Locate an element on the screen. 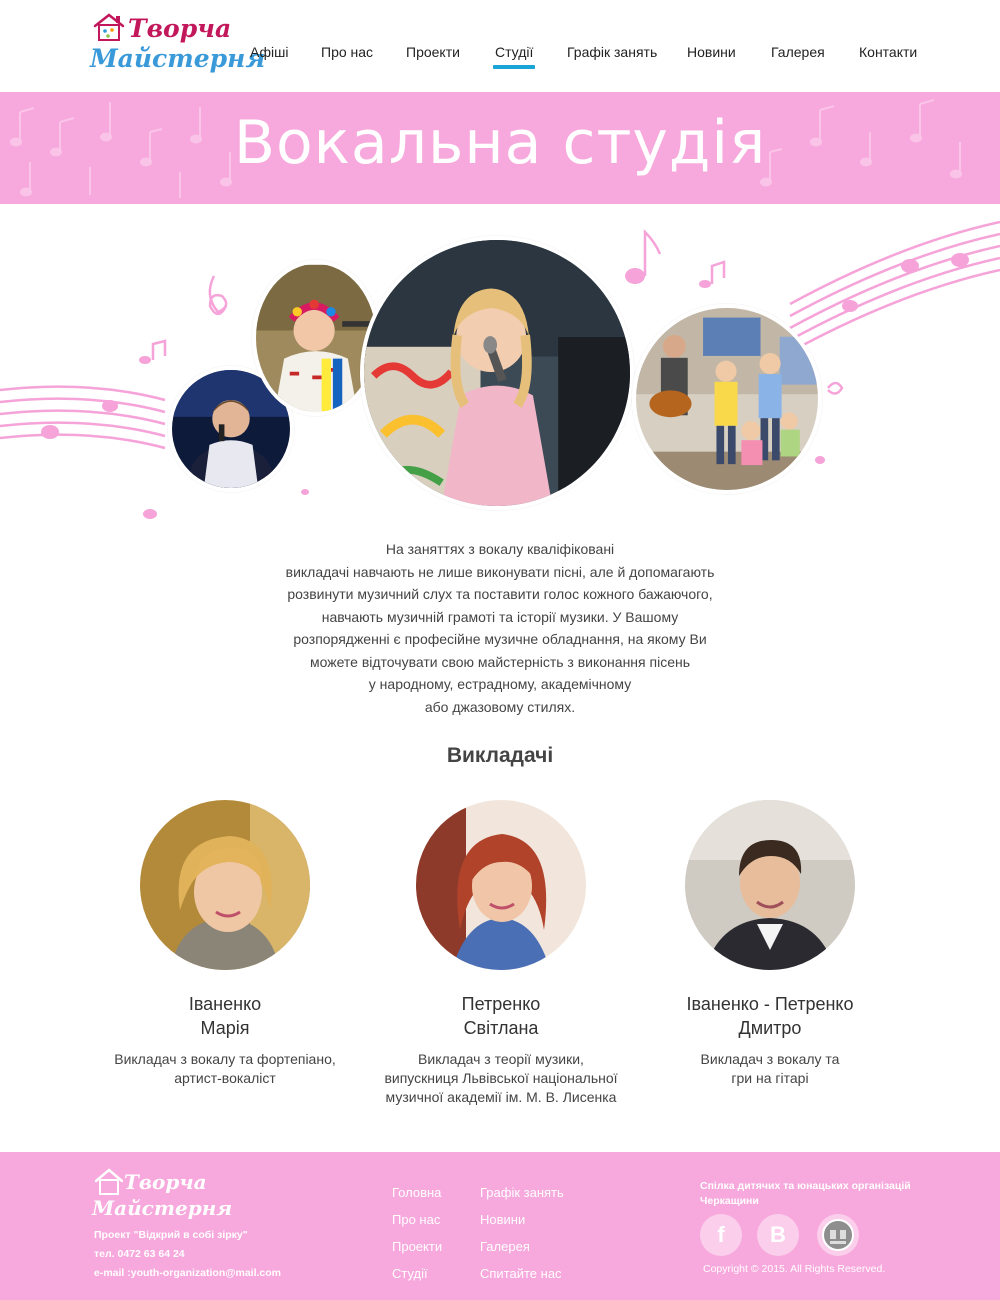 This screenshot has height=1300, width=1000. footer-link-about: Про нас is located at coordinates (417, 1219).